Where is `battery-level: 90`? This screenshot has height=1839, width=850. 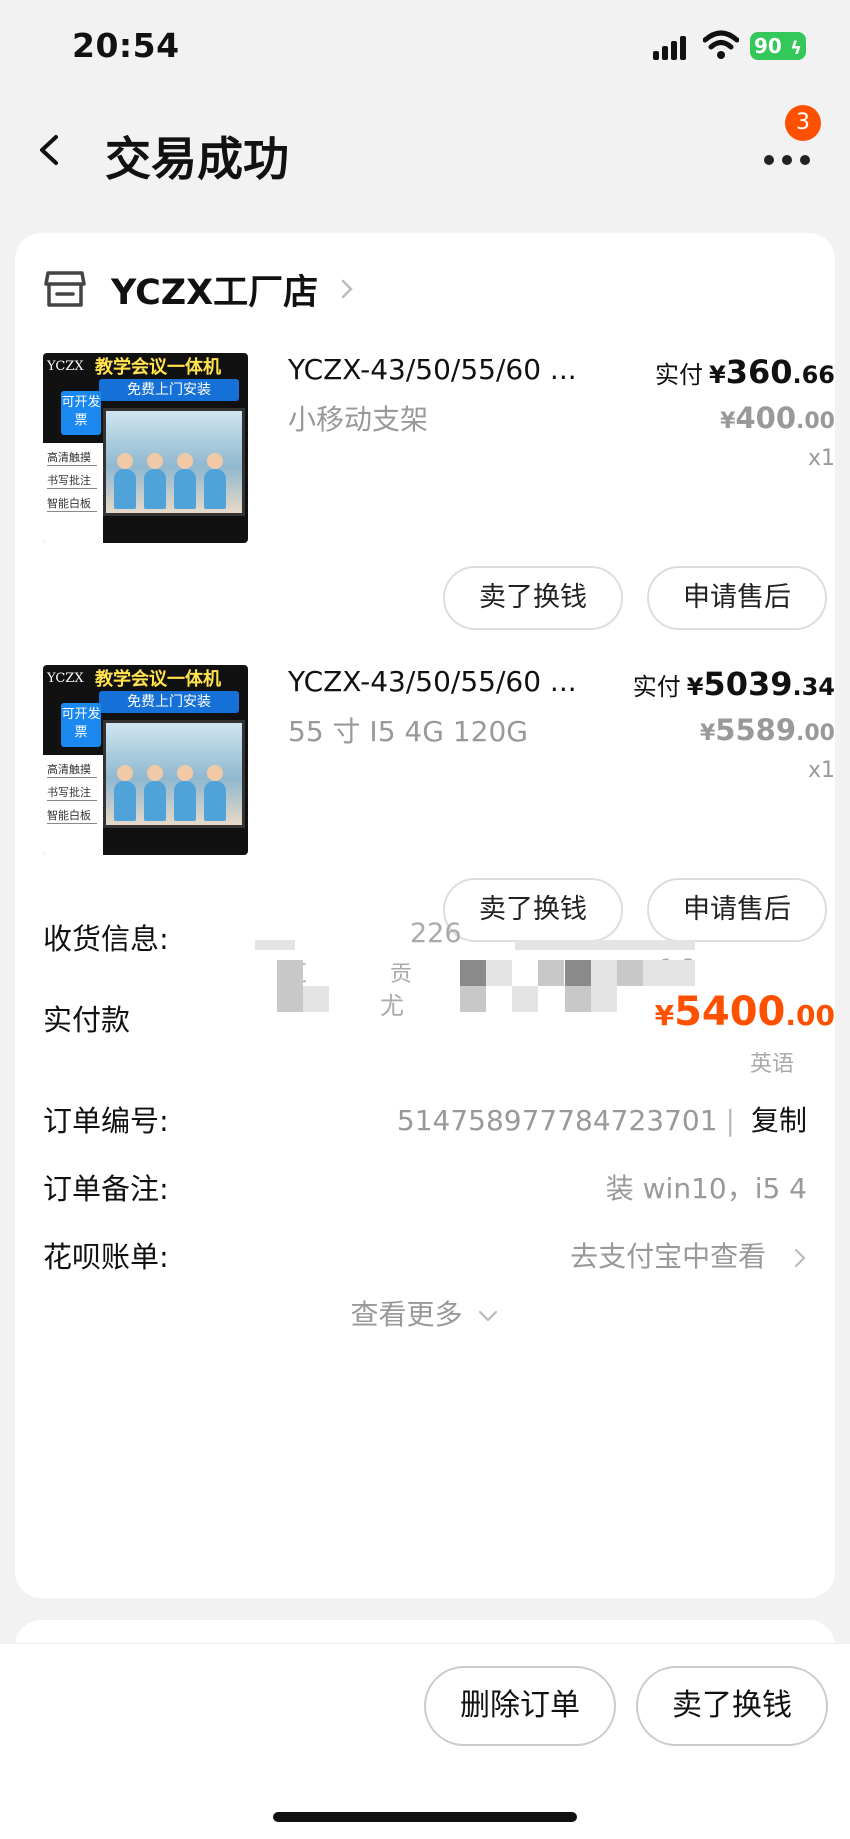
battery-level: 90 is located at coordinates (768, 46).